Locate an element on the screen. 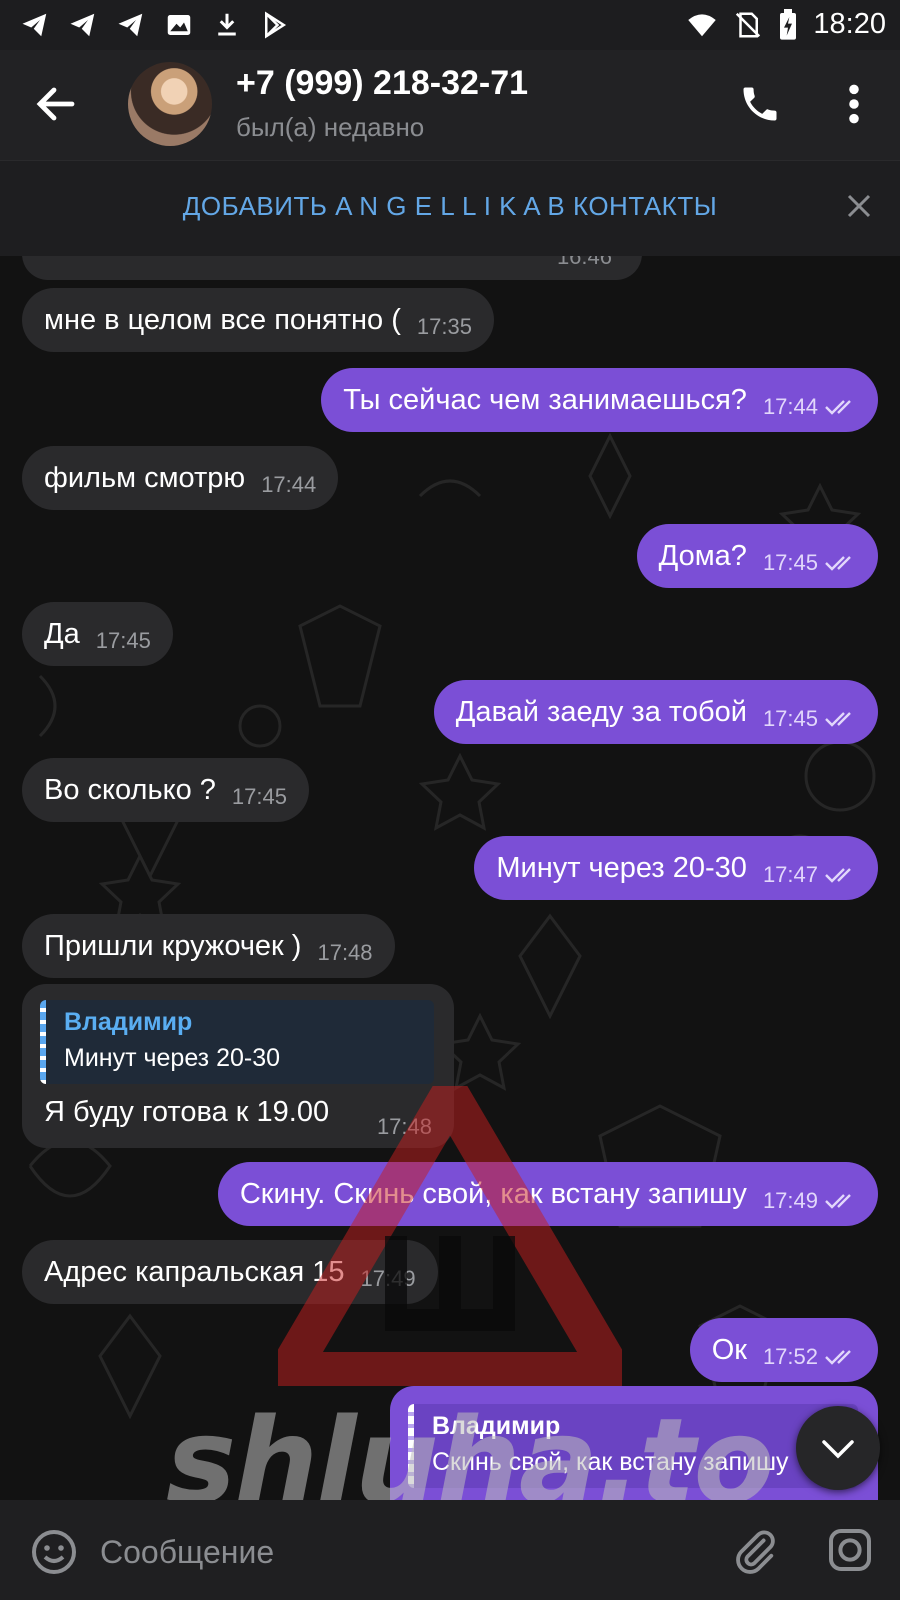 The height and width of the screenshot is (1600, 900). reply-quote: Владимир Скинь свой, как встану запишу is located at coordinates (633, 1446).